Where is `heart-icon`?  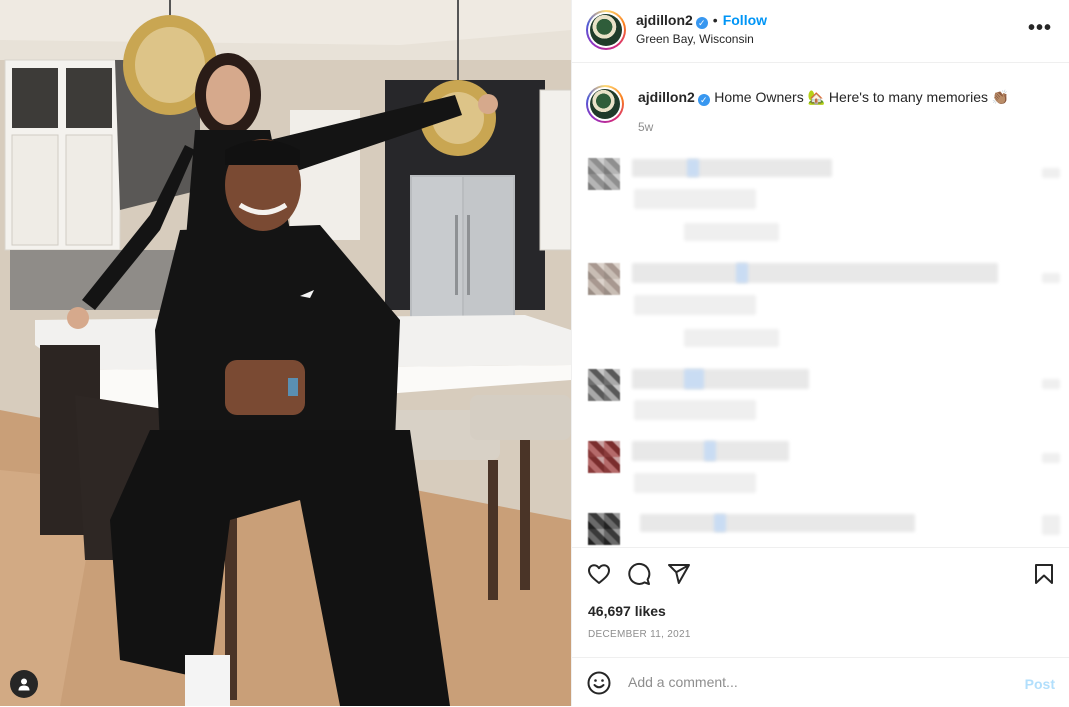
heart-icon is located at coordinates (599, 574).